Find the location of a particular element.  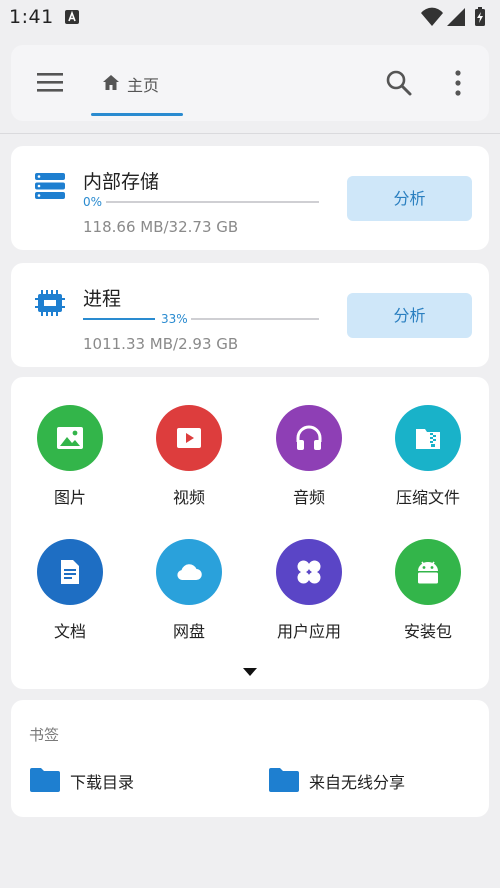

status-time: 1:41 is located at coordinates (31, 17).